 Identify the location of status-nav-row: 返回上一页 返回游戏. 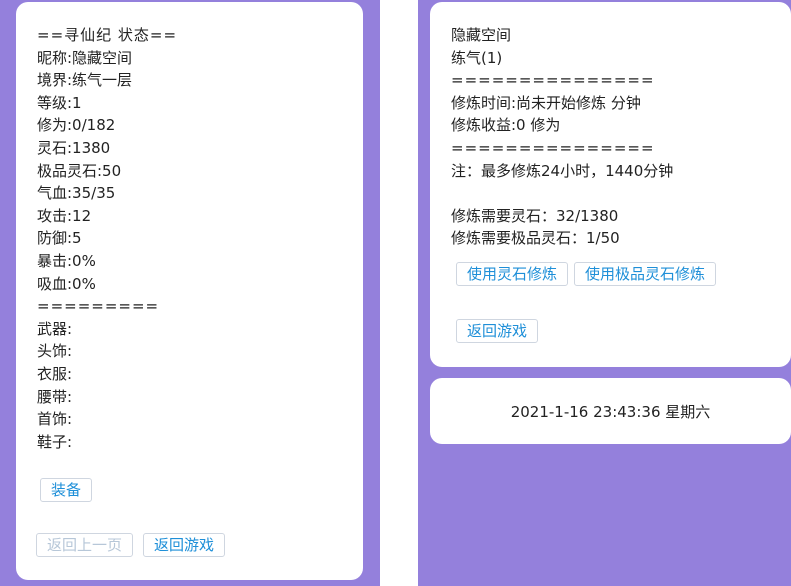
(133, 545).